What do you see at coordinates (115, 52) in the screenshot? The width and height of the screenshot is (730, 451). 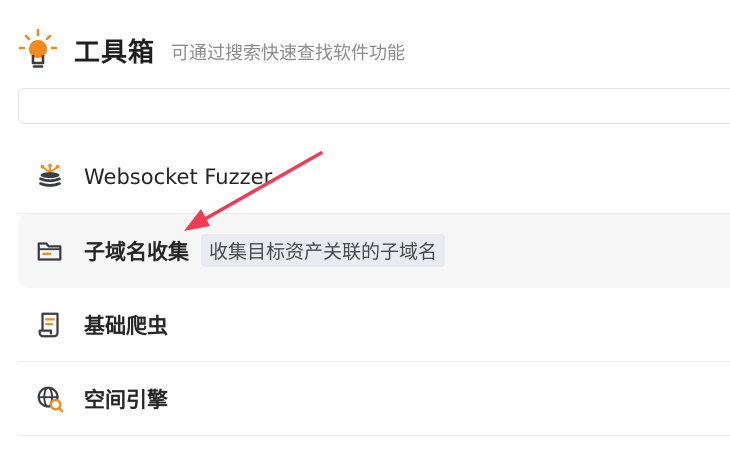 I see `page-title: 工具箱` at bounding box center [115, 52].